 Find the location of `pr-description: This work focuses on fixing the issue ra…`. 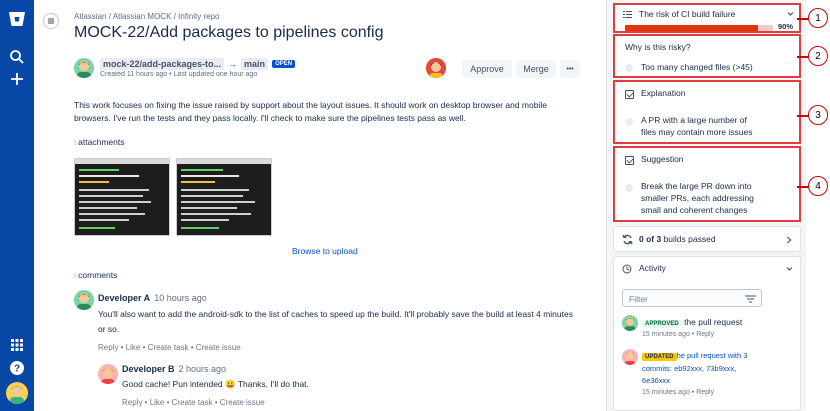

pr-description: This work focuses on fixing the issue ra… is located at coordinates (310, 111).